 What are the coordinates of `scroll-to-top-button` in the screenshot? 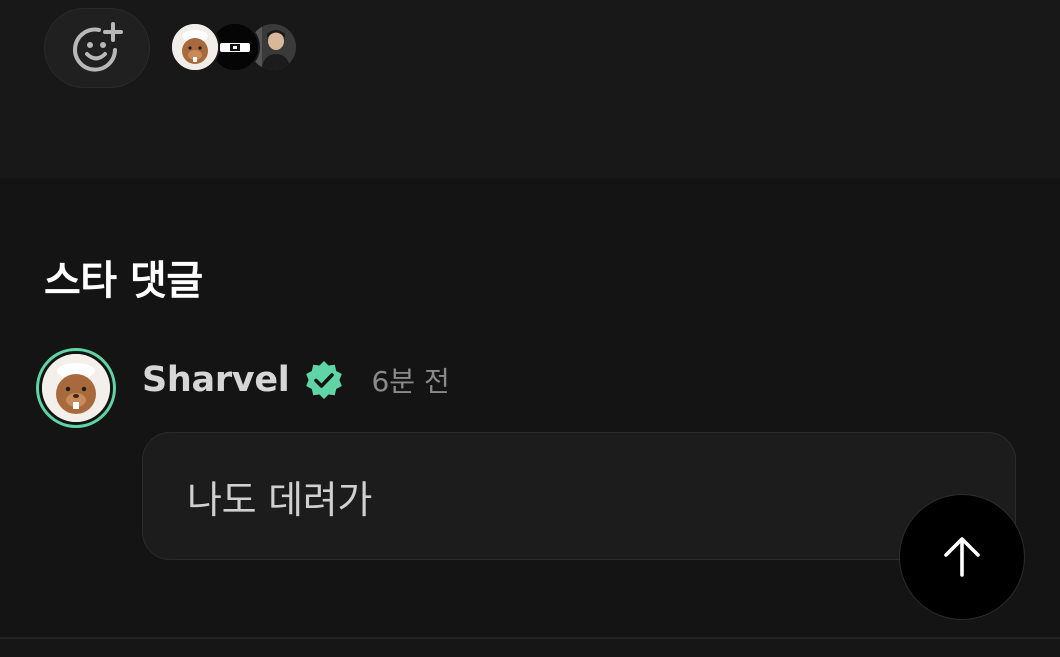 It's located at (962, 557).